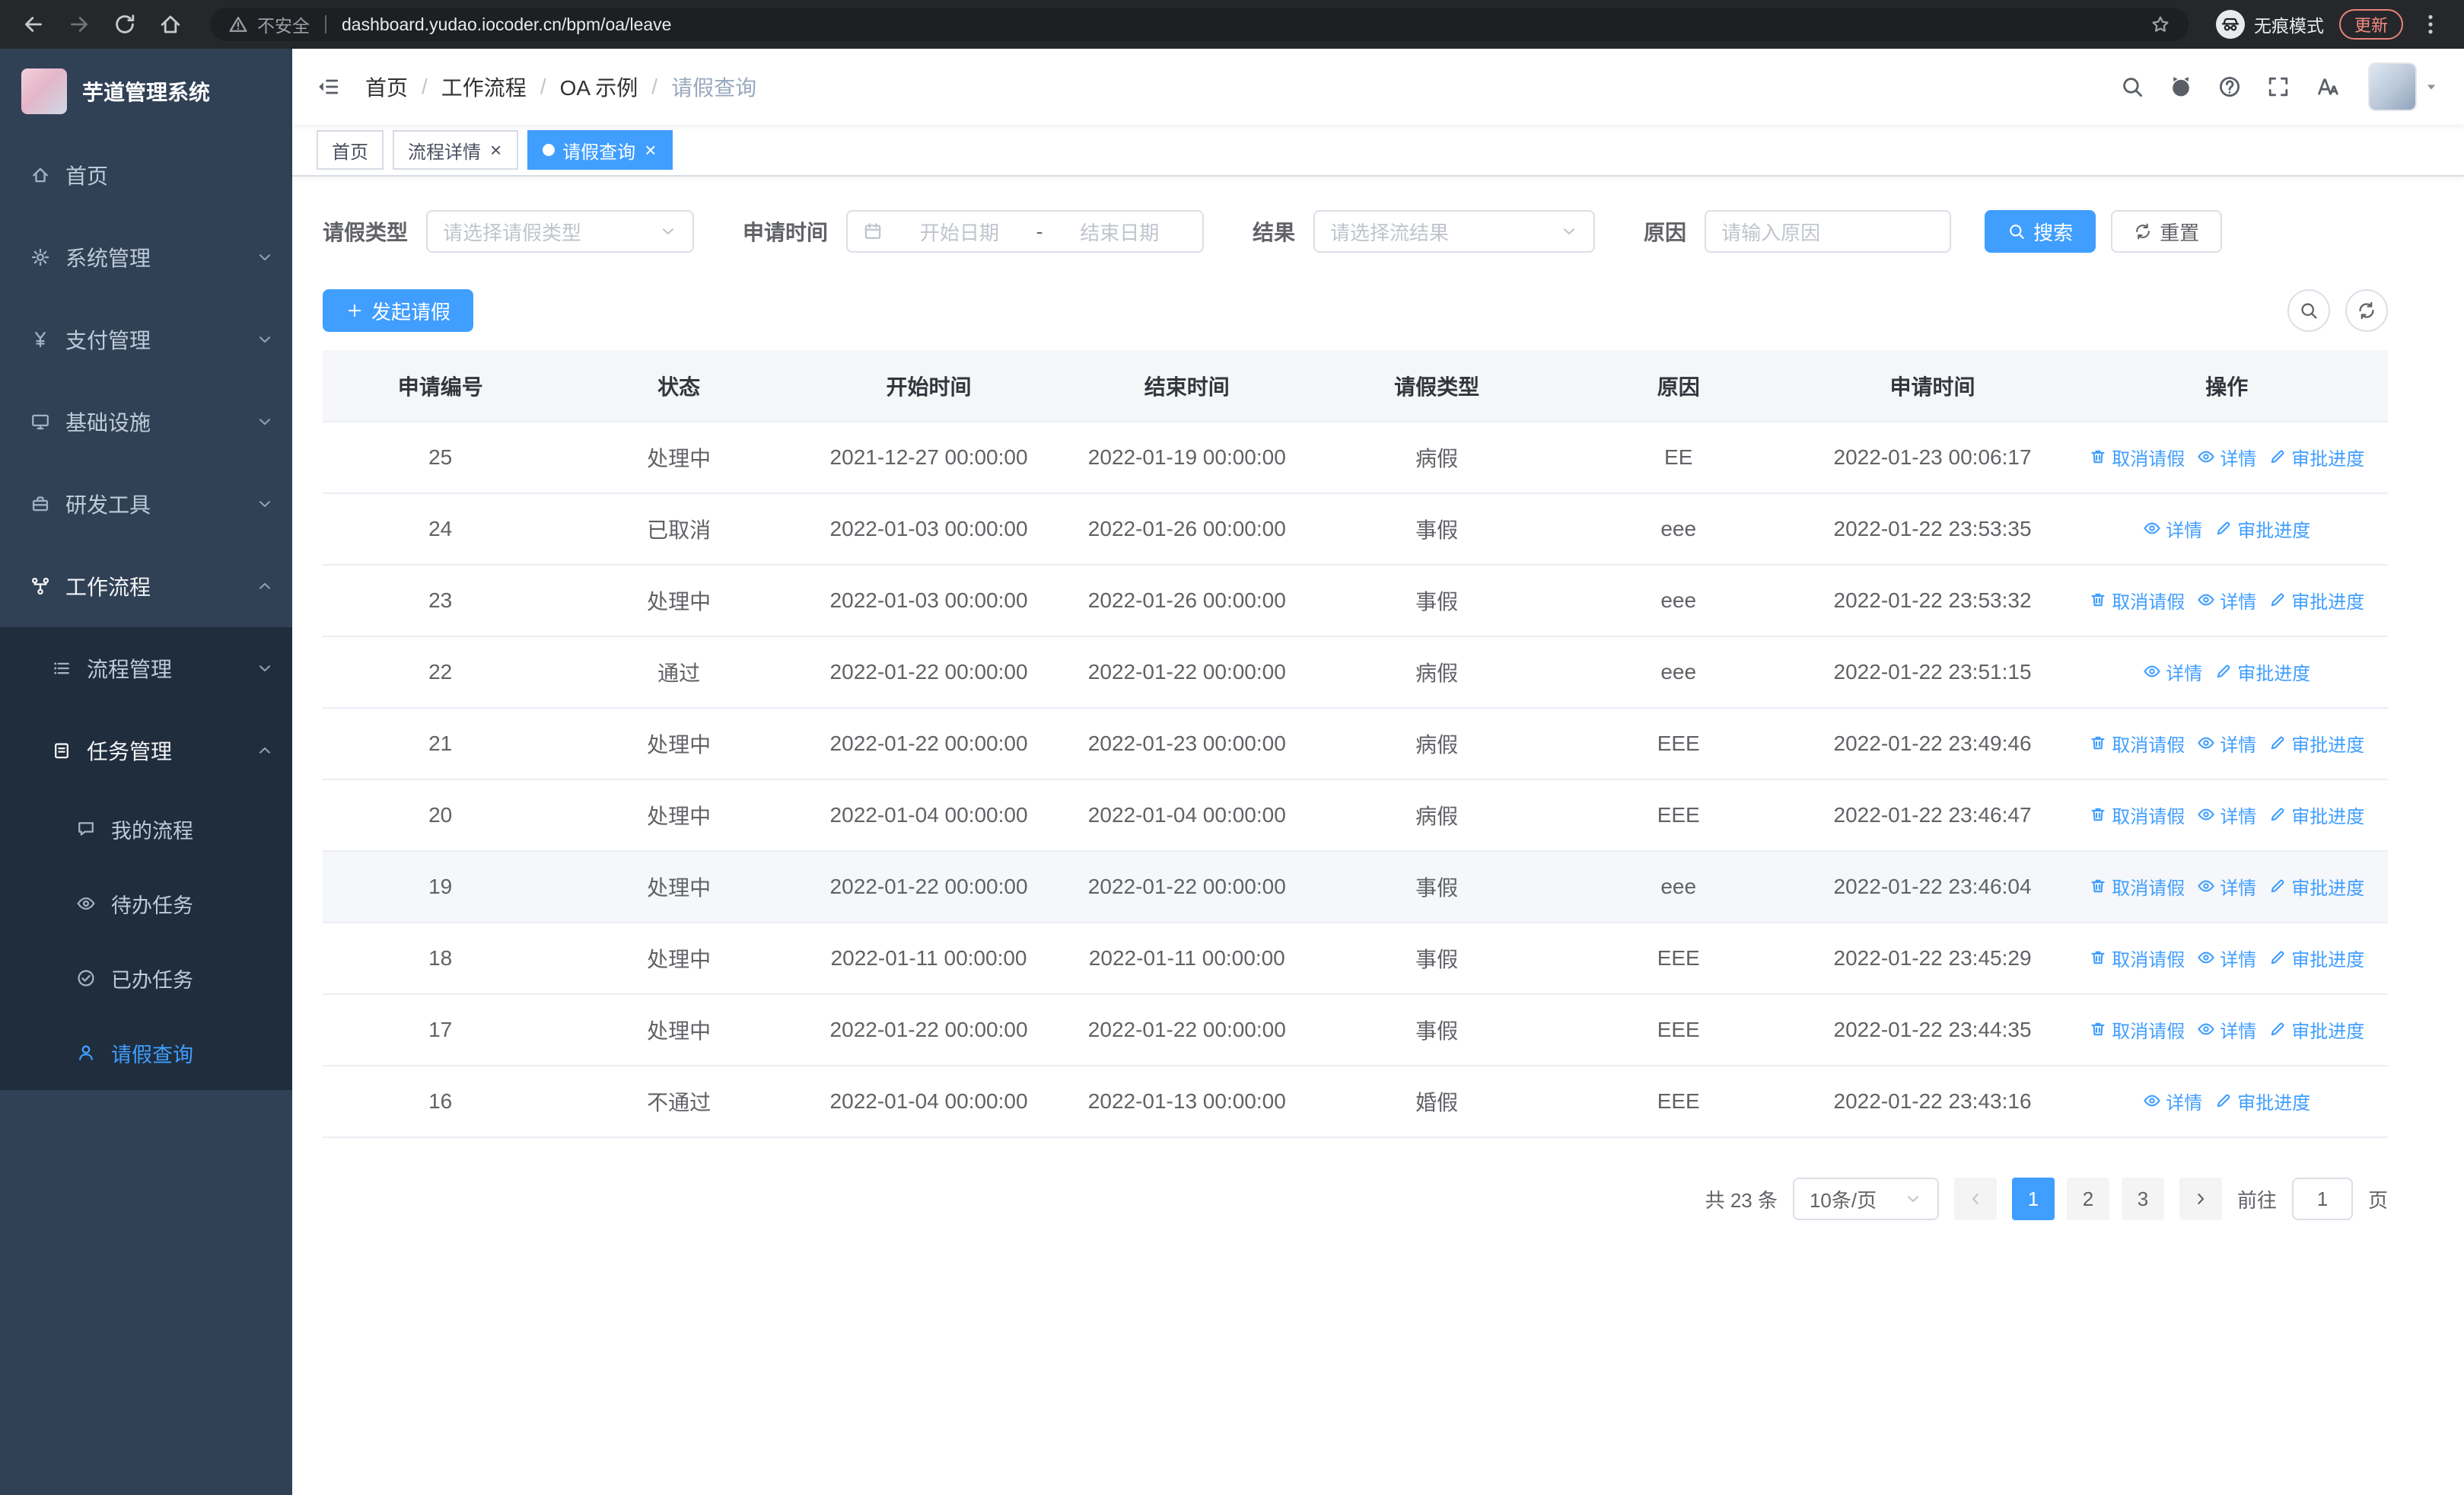  I want to click on page-button-2: 2, so click(2087, 1199).